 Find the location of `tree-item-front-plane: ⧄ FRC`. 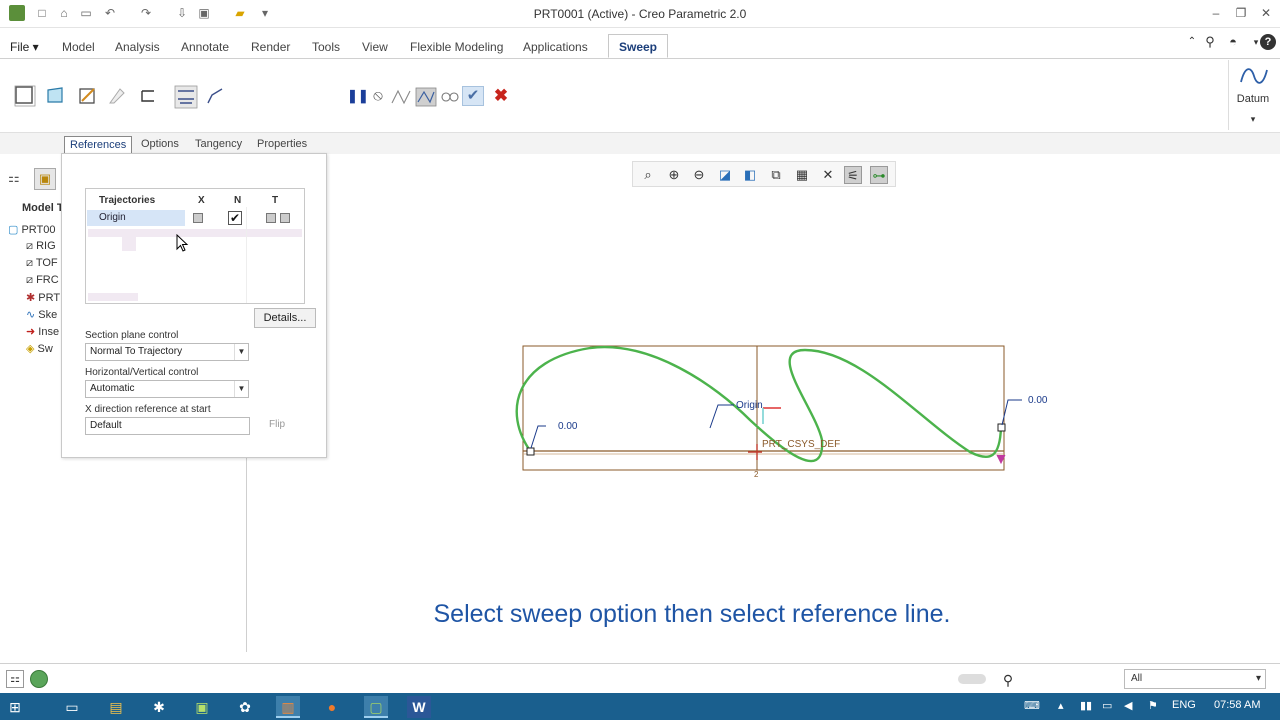

tree-item-front-plane: ⧄ FRC is located at coordinates (42, 280).